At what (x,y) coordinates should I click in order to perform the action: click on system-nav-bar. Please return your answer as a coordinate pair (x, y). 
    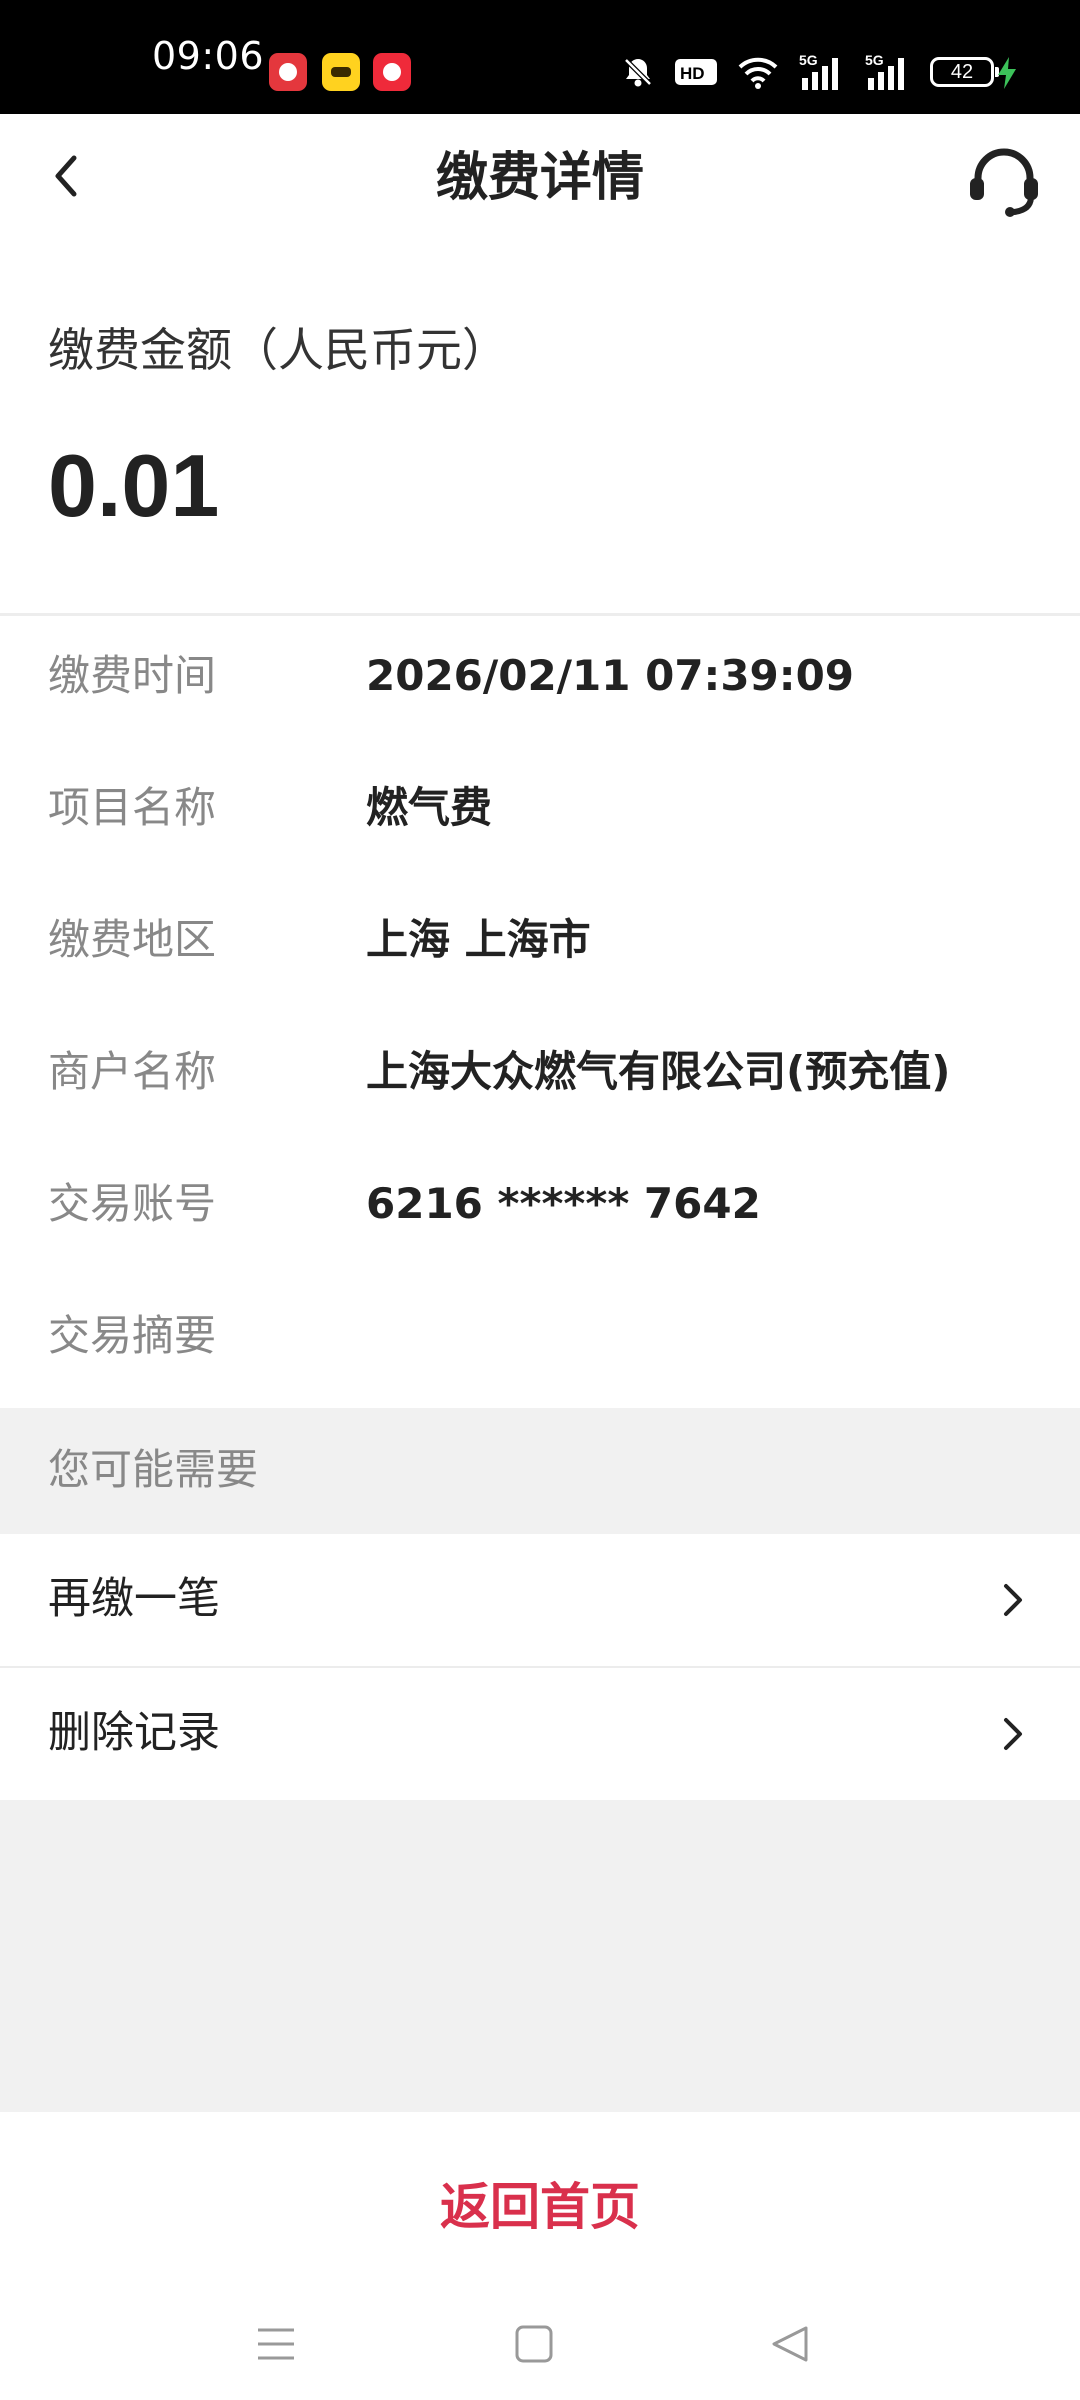
    Looking at the image, I should click on (540, 2347).